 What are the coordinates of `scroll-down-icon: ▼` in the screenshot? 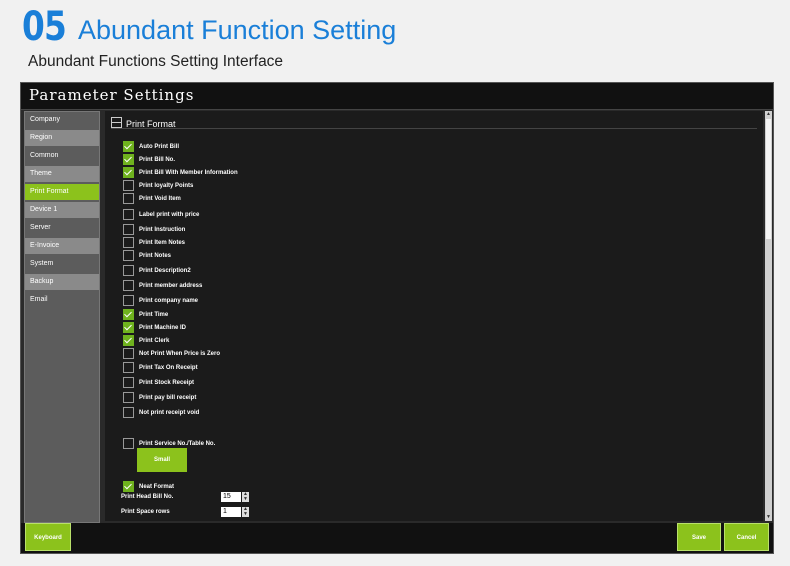 It's located at (768, 517).